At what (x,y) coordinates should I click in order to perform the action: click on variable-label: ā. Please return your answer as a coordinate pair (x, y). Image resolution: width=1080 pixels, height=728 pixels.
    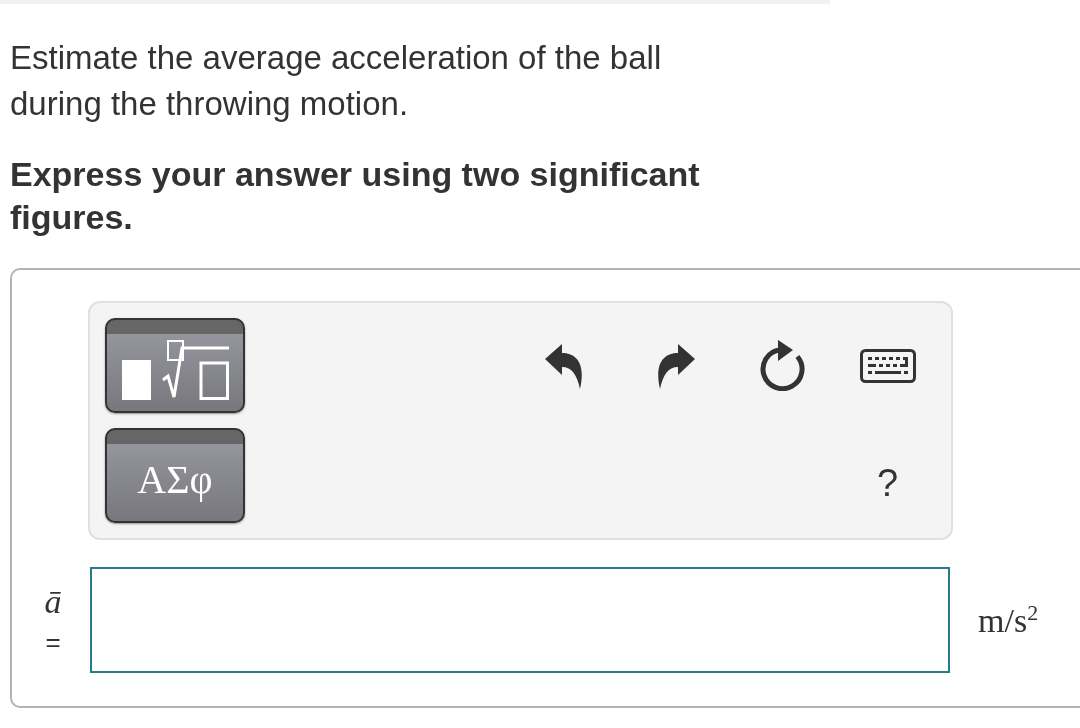
    Looking at the image, I should click on (53, 602).